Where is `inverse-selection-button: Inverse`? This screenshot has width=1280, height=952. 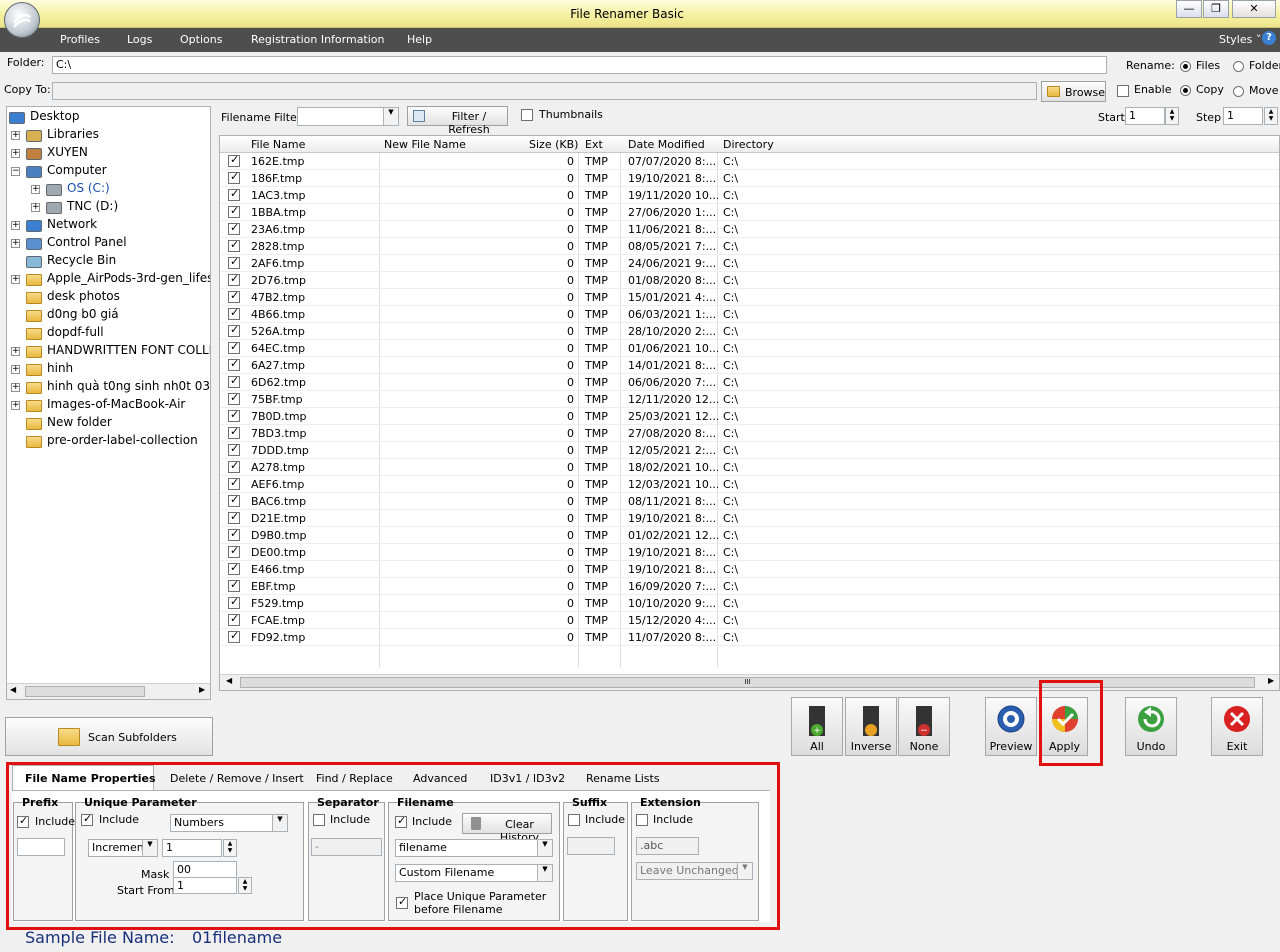
inverse-selection-button: Inverse is located at coordinates (871, 726).